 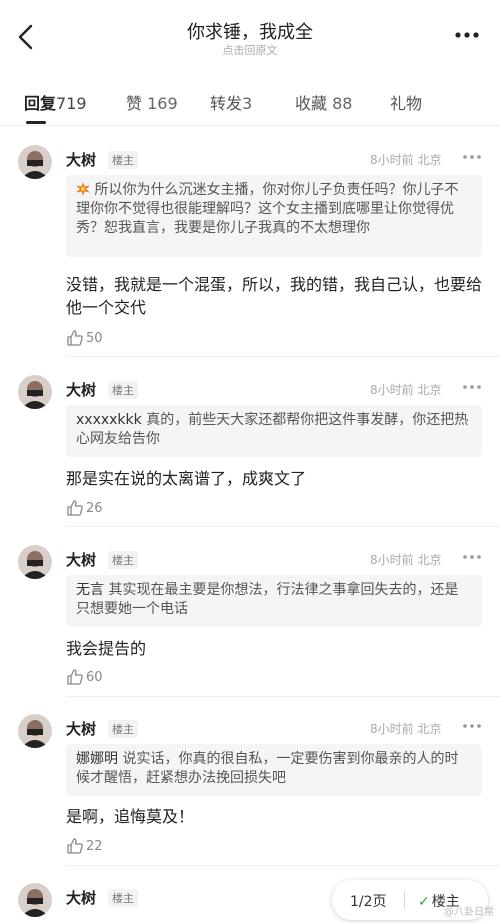 I want to click on tab-count: 3, so click(x=247, y=103).